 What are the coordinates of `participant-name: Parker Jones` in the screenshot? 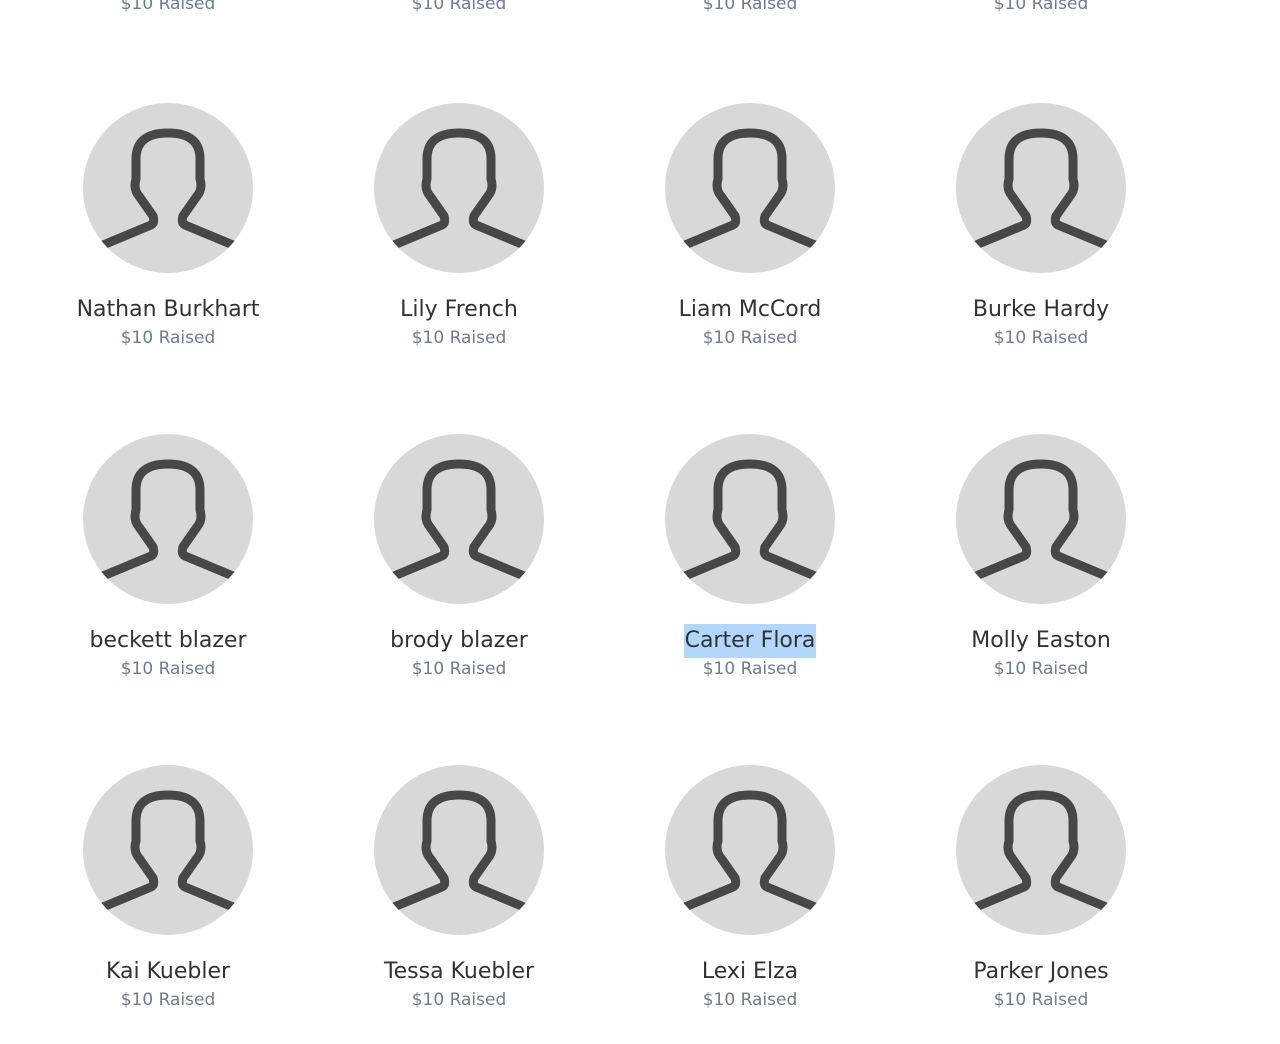 It's located at (1040, 972).